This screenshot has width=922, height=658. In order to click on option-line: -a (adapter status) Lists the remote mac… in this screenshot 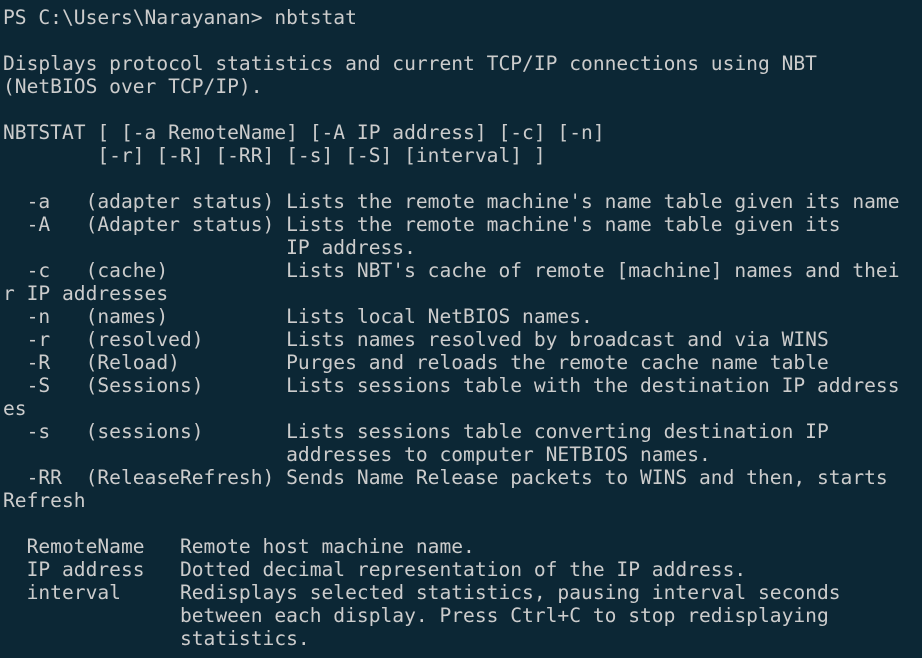, I will do `click(451, 201)`.